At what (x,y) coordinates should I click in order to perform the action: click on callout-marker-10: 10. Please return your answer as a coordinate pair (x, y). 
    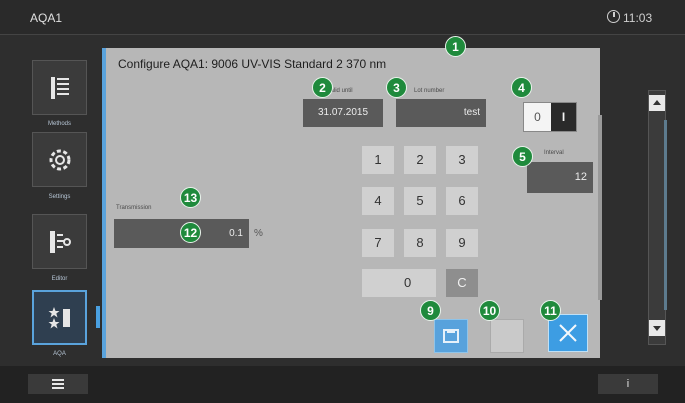
    Looking at the image, I should click on (489, 310).